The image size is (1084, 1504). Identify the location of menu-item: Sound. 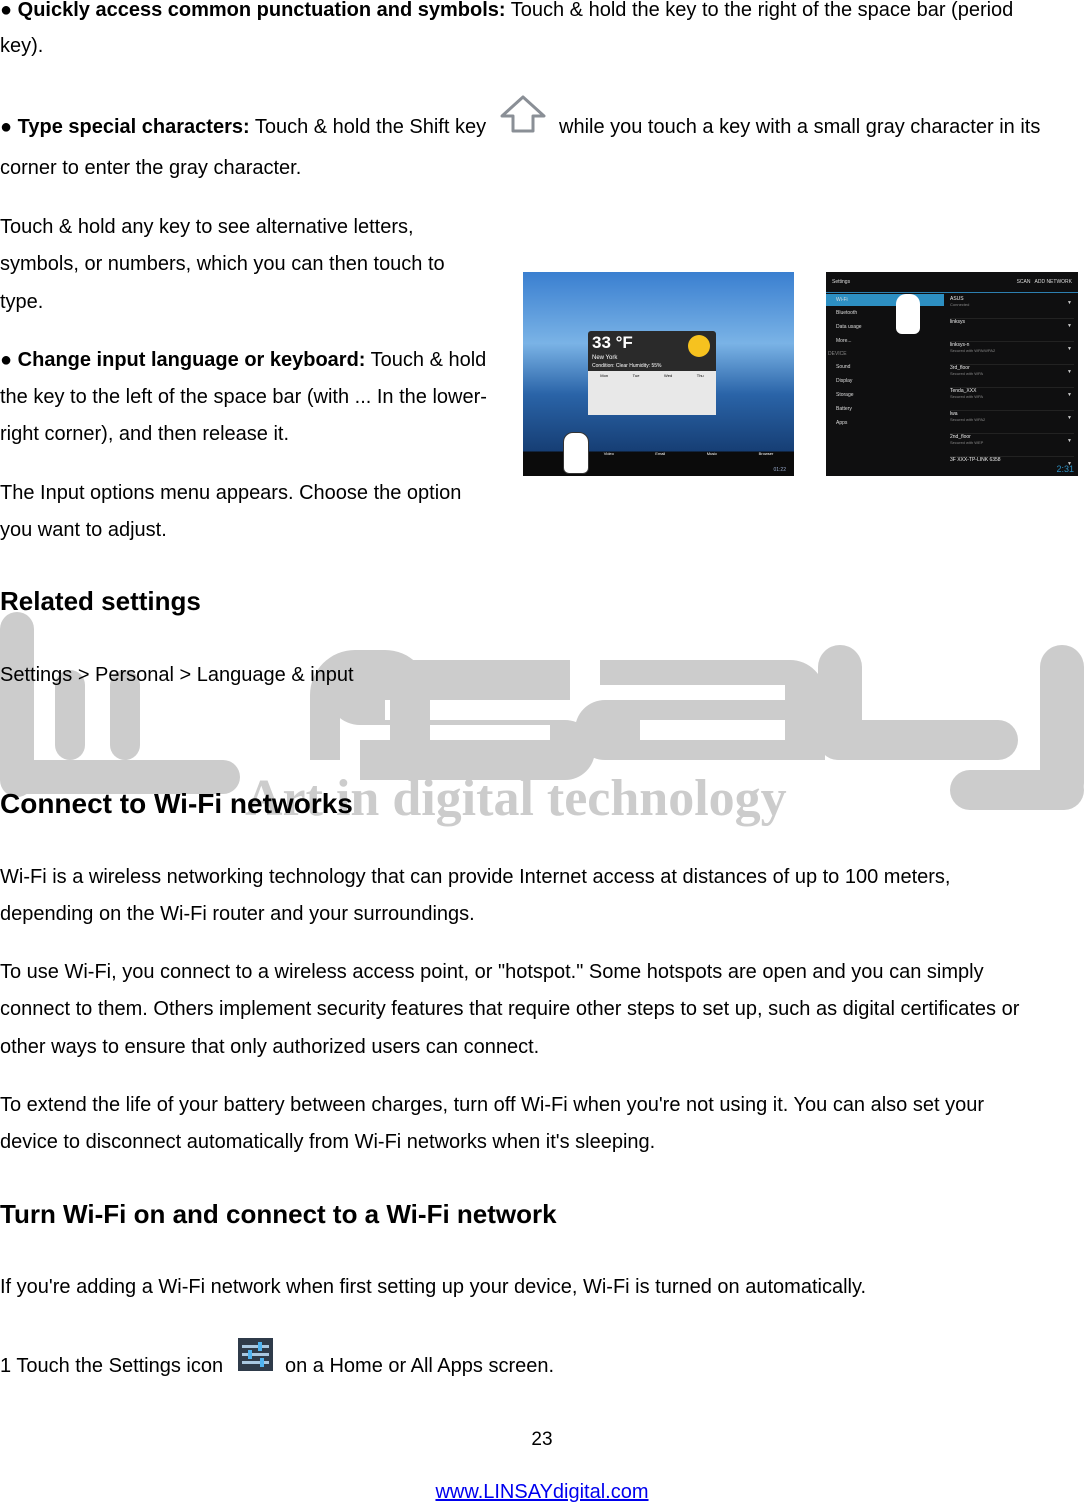
(843, 367).